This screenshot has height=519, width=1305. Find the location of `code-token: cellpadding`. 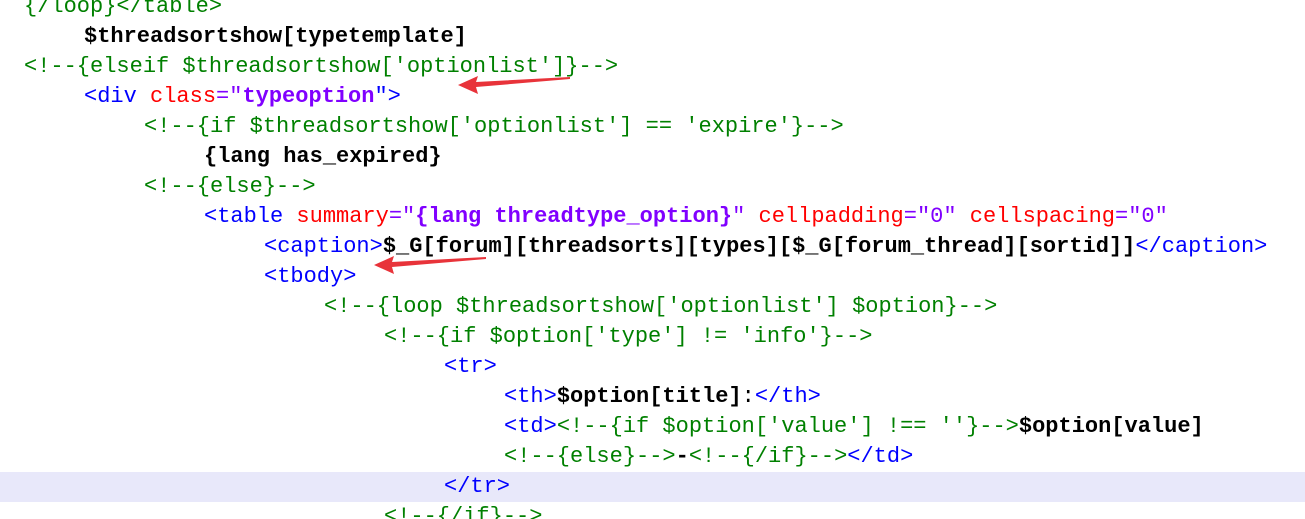

code-token: cellpadding is located at coordinates (831, 216).